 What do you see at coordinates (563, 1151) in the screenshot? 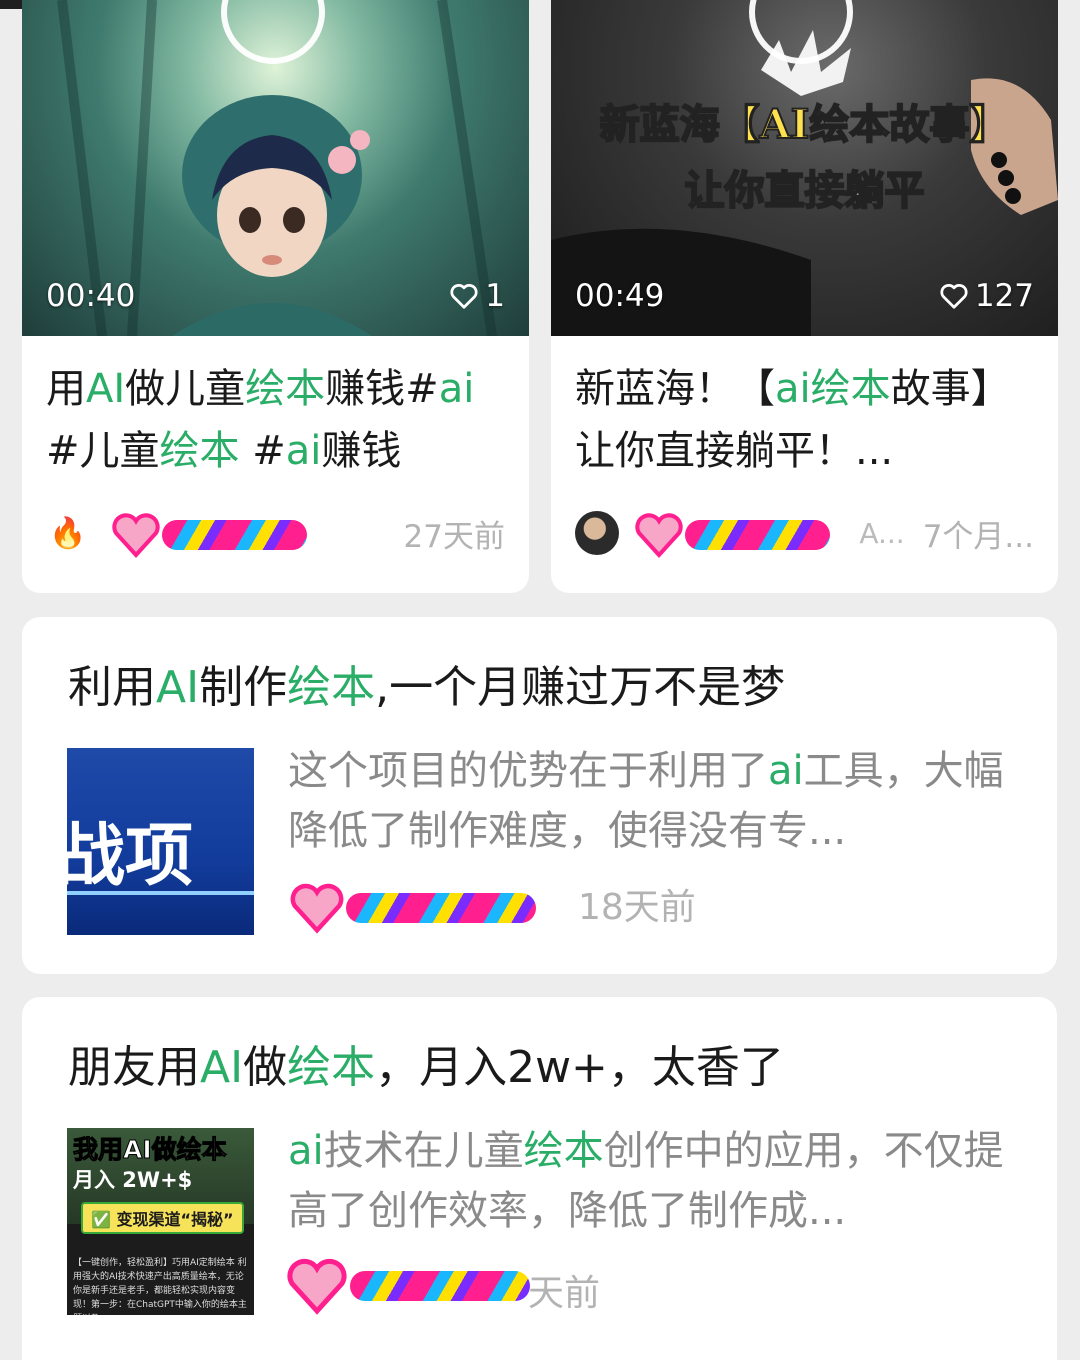
I see `summary-highlight: 绘本` at bounding box center [563, 1151].